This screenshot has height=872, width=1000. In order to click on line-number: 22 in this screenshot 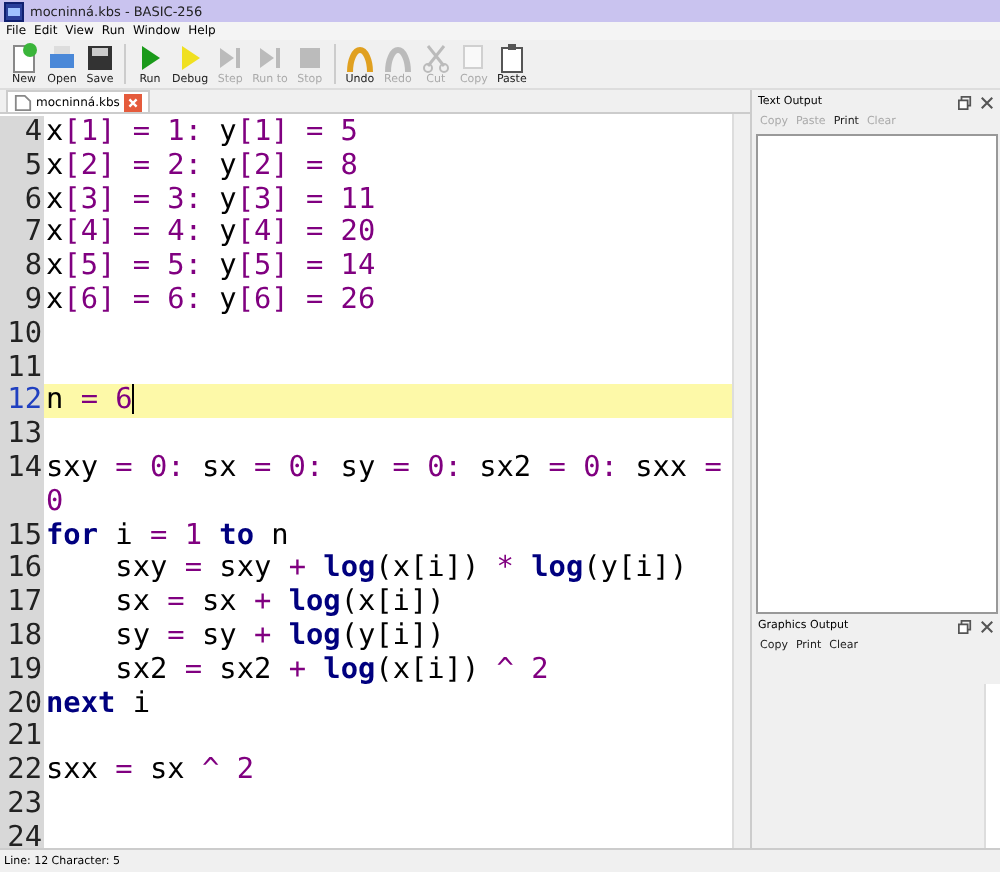, I will do `click(22, 771)`.